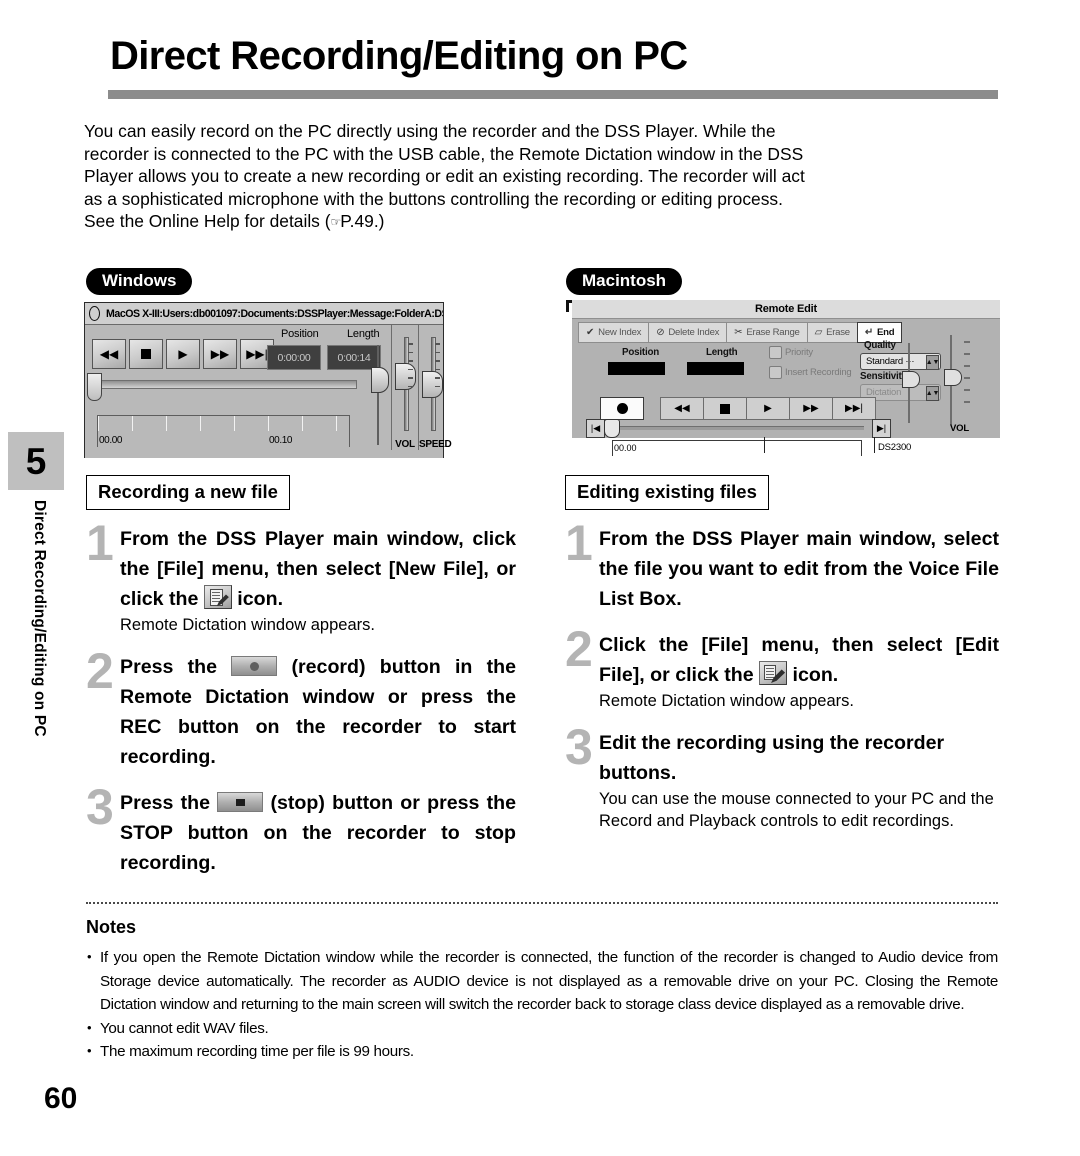 The image size is (1080, 1156). What do you see at coordinates (240, 802) in the screenshot?
I see `stop-button-icon` at bounding box center [240, 802].